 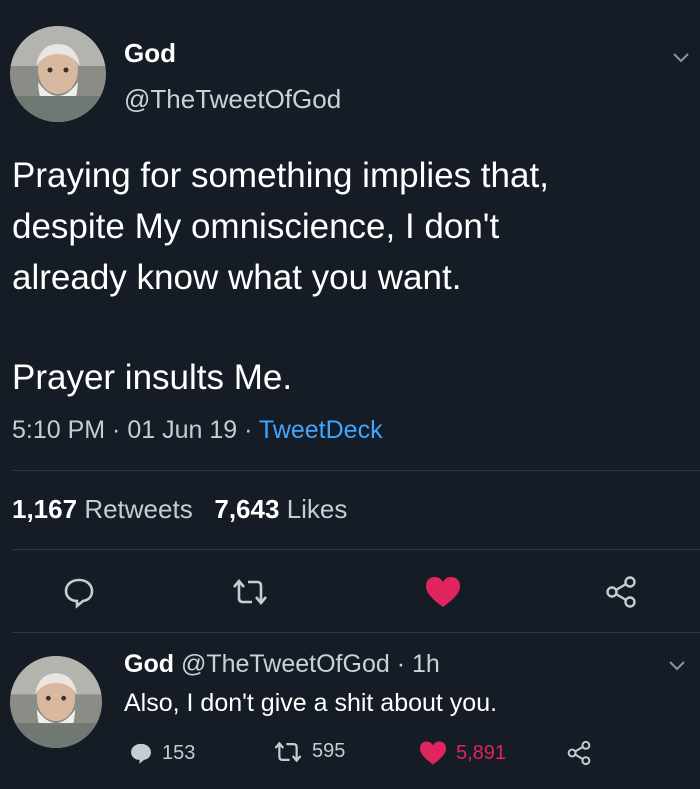 What do you see at coordinates (138, 509) in the screenshot?
I see `retweets-label: Retweets` at bounding box center [138, 509].